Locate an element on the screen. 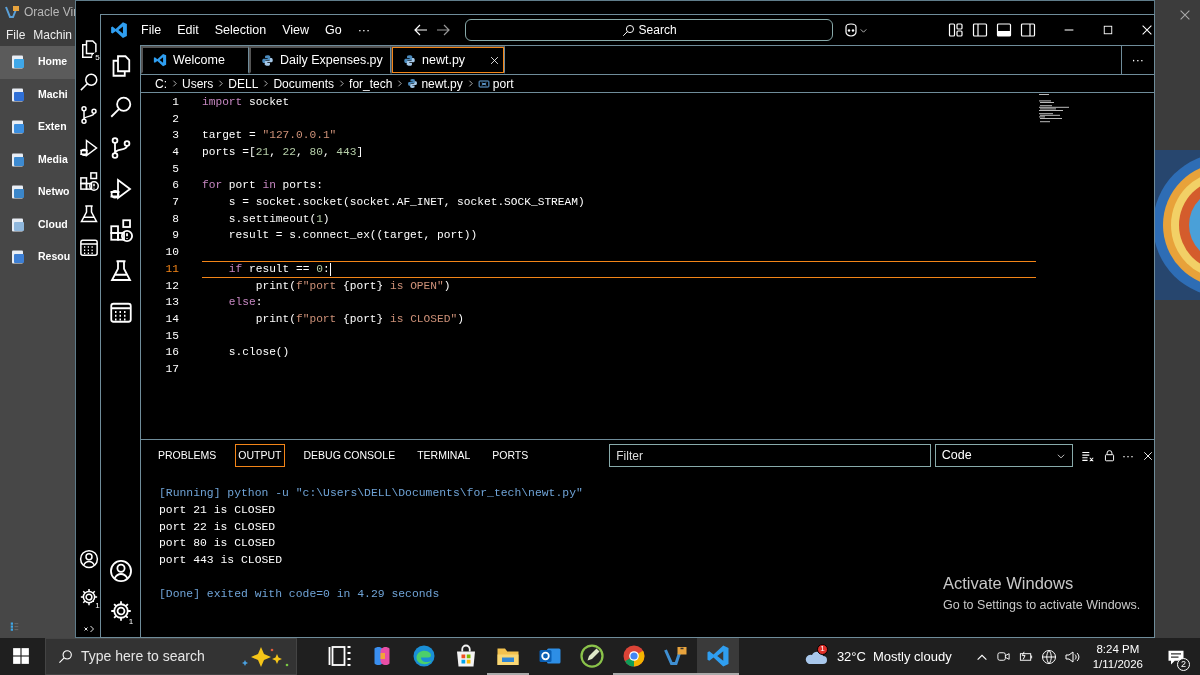 This screenshot has width=1200, height=675. breadcrumb-item: for_tech is located at coordinates (371, 83).